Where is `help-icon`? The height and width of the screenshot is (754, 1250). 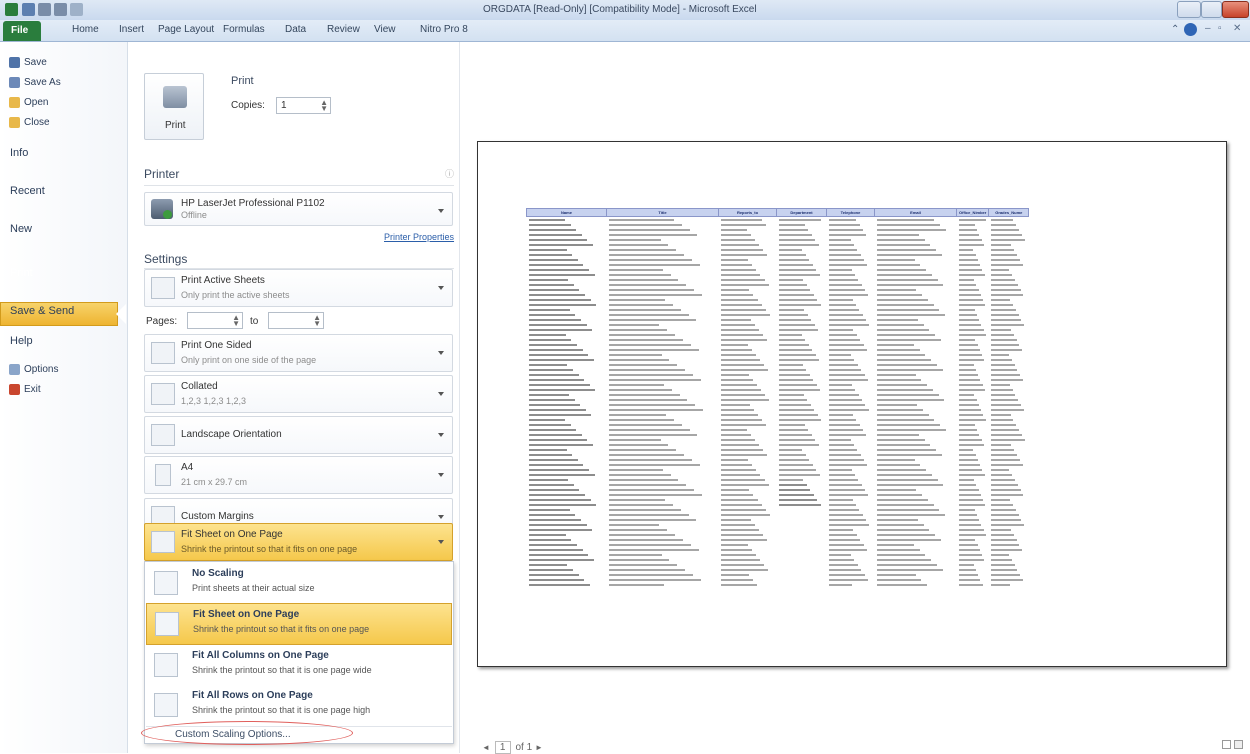
help-icon is located at coordinates (1190, 29).